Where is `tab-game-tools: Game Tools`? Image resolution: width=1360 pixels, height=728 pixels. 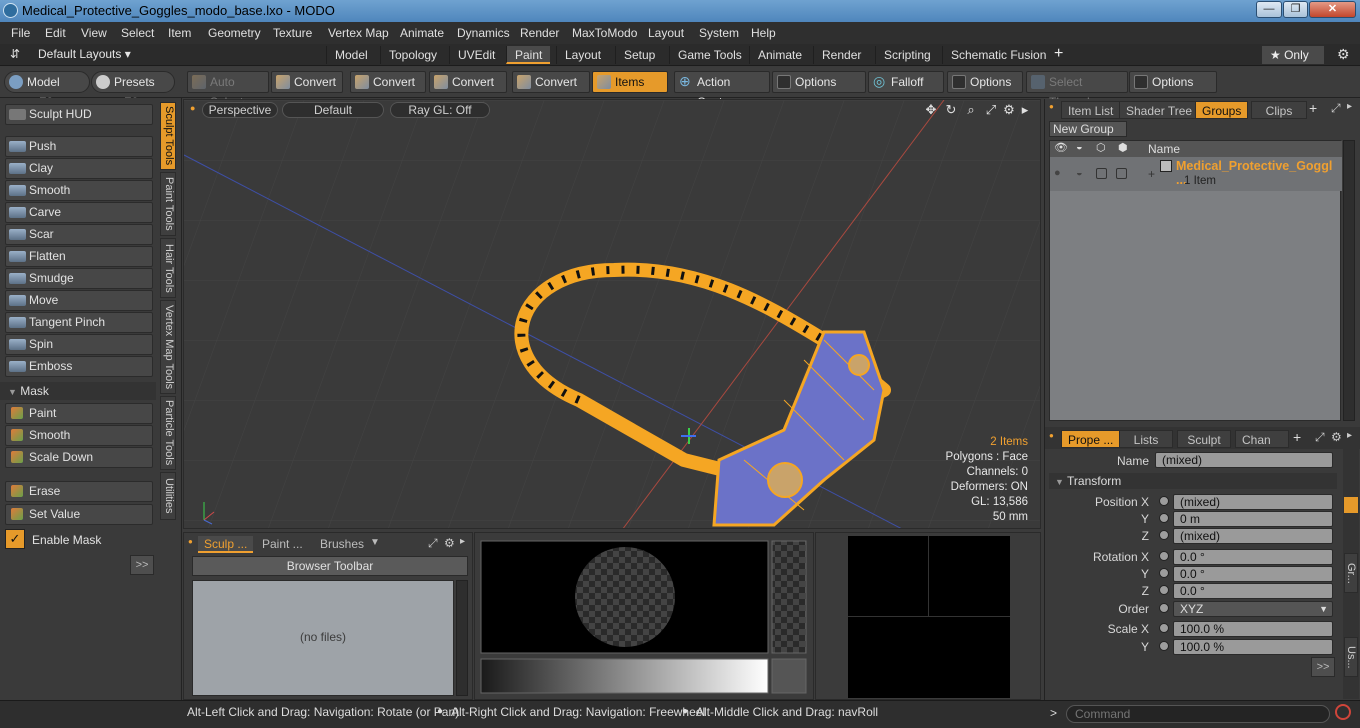 tab-game-tools: Game Tools is located at coordinates (709, 55).